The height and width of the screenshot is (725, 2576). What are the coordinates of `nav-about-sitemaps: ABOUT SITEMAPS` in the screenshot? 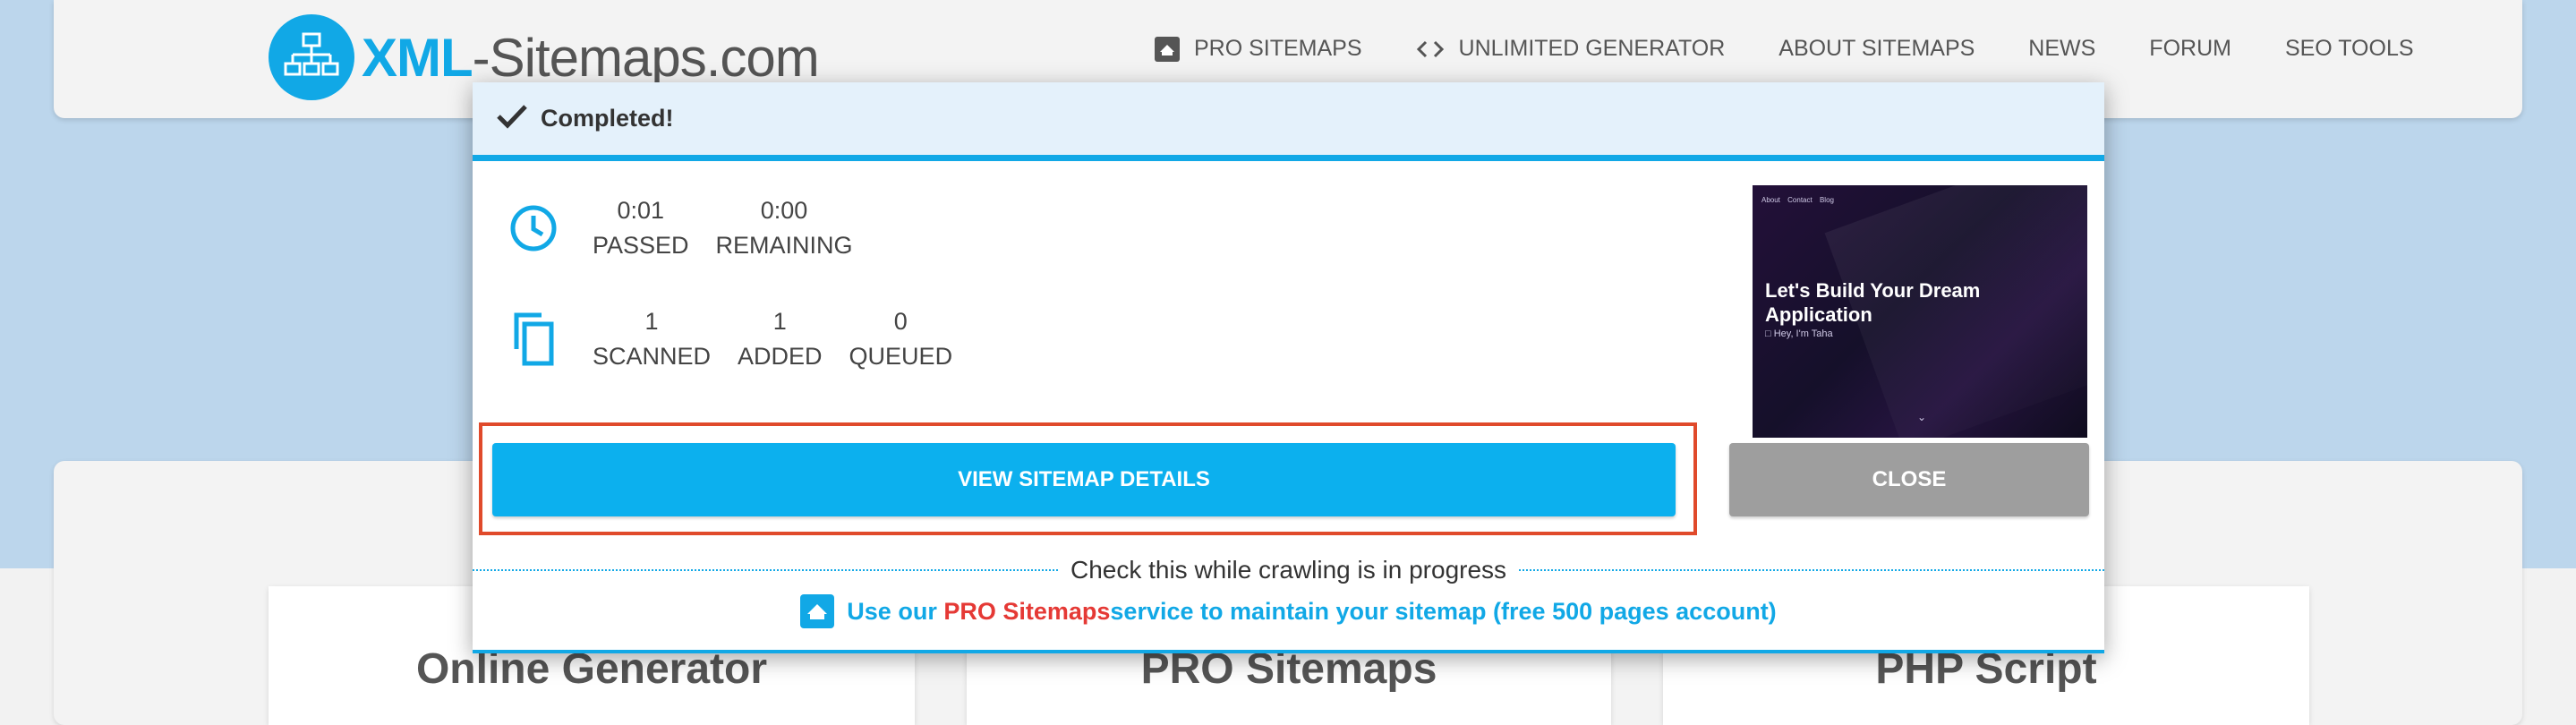 It's located at (1876, 49).